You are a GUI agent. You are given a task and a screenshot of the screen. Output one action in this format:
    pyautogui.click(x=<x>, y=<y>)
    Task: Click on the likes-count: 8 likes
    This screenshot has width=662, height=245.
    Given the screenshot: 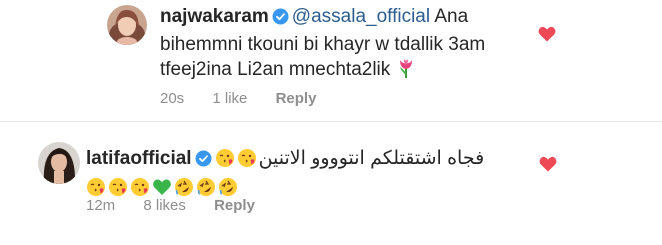 What is the action you would take?
    pyautogui.click(x=164, y=205)
    